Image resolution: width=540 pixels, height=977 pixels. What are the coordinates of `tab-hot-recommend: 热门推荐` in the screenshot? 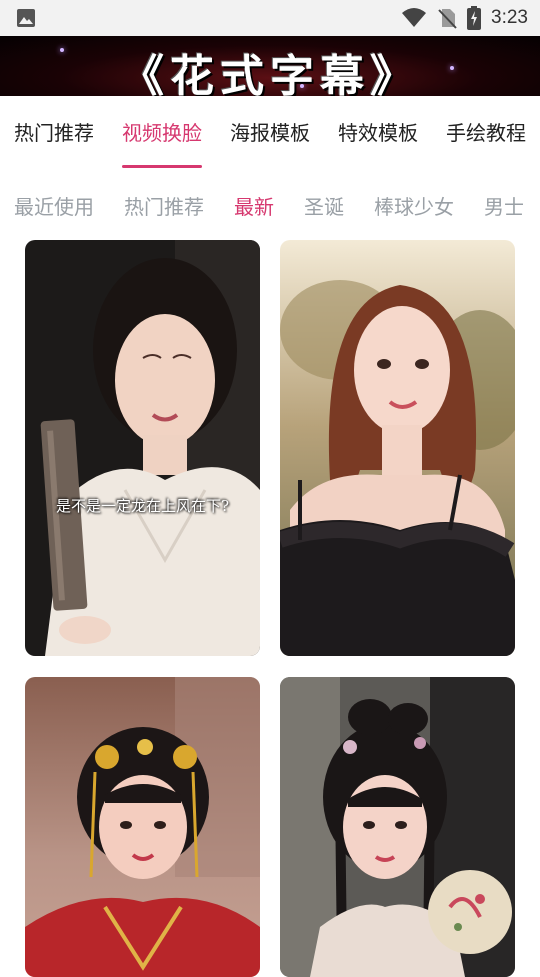 It's located at (54, 133).